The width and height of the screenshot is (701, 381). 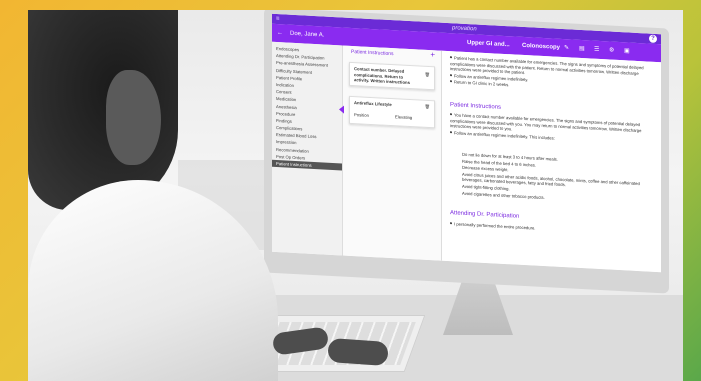 What do you see at coordinates (541, 47) in the screenshot?
I see `procedure-subtitle: Colonoscopy` at bounding box center [541, 47].